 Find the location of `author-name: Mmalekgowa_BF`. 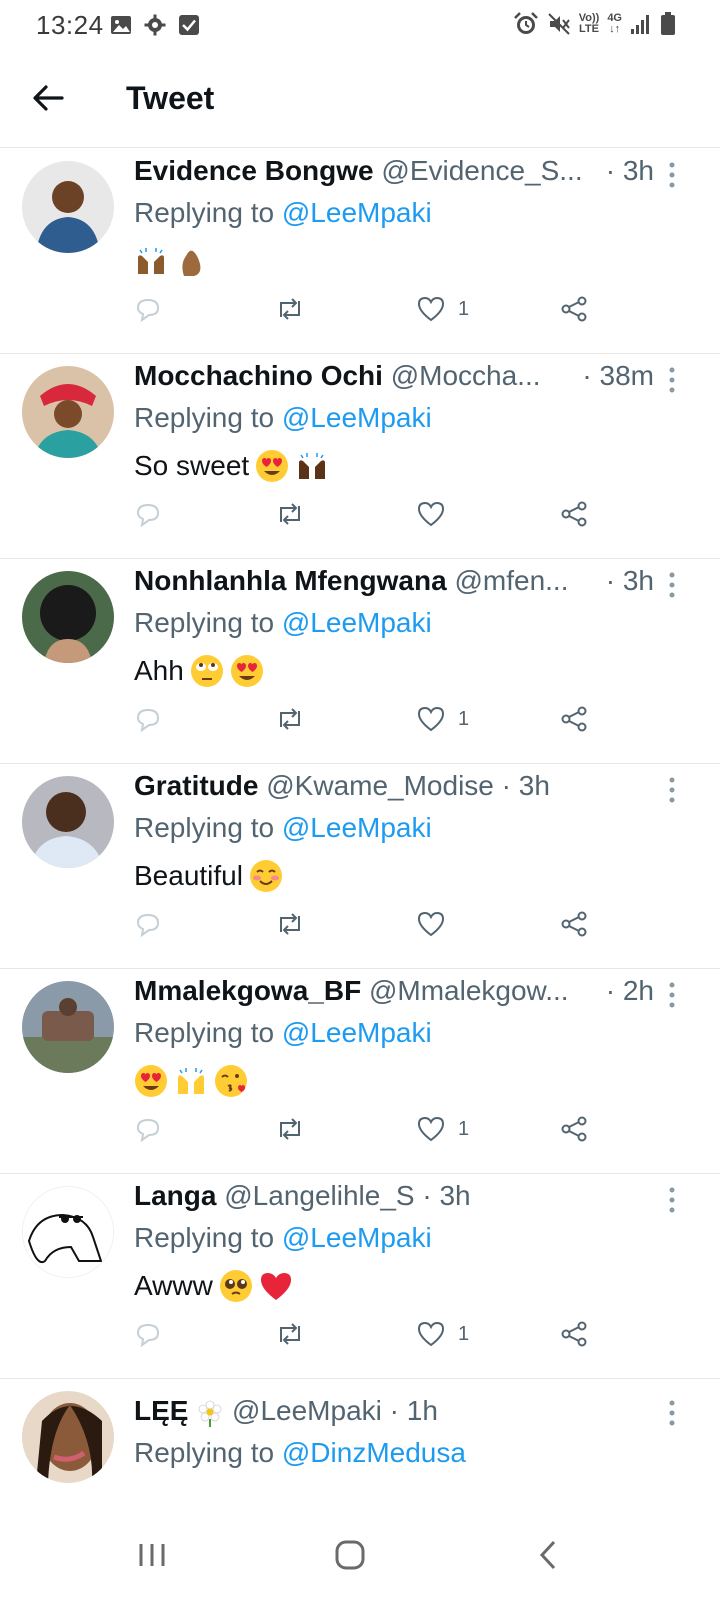

author-name: Mmalekgowa_BF is located at coordinates (247, 990).